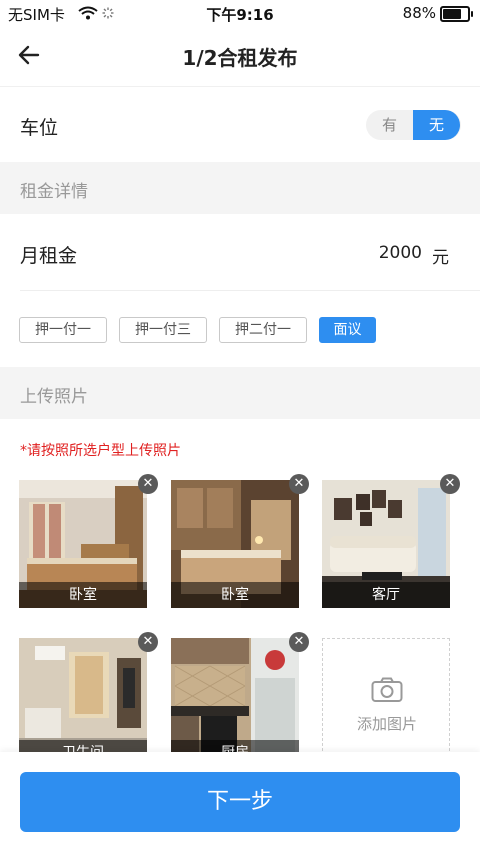 Image resolution: width=480 pixels, height=854 pixels. What do you see at coordinates (39, 128) in the screenshot?
I see `parking-label: 车位` at bounding box center [39, 128].